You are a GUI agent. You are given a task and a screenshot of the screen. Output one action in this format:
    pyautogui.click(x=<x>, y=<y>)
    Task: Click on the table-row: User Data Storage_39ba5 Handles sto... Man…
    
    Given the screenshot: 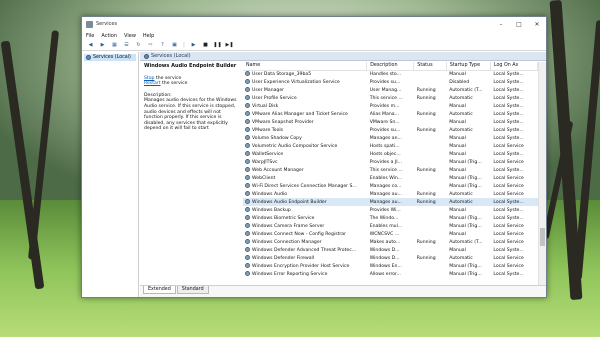 What is the action you would take?
    pyautogui.click(x=390, y=74)
    